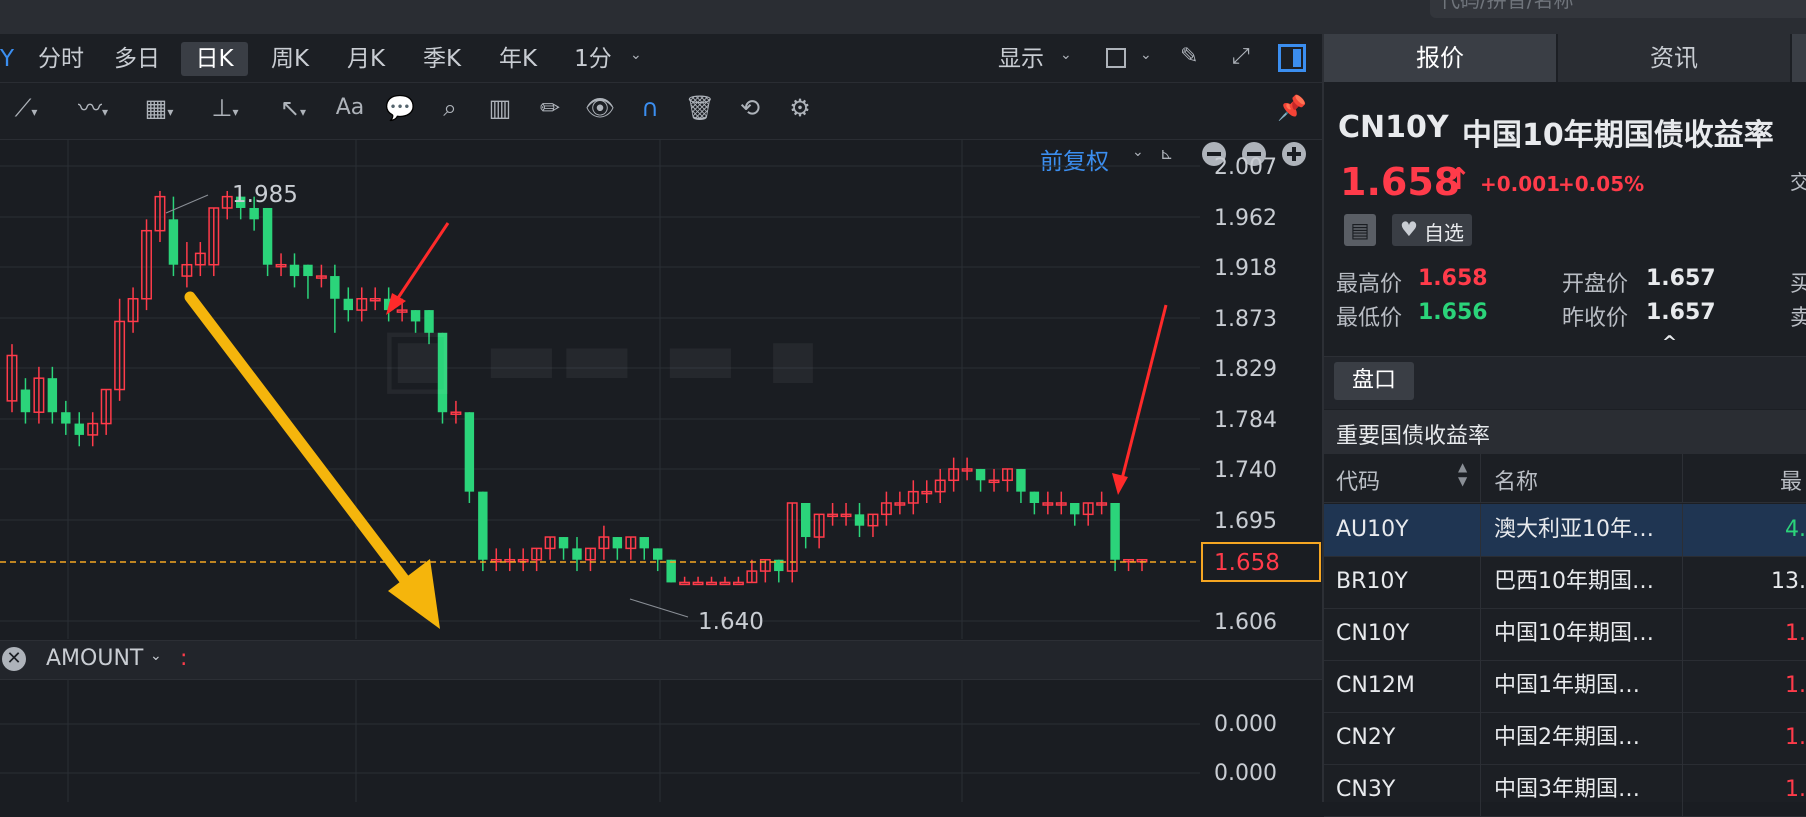 The image size is (1806, 817). Describe the element at coordinates (1565, 790) in the screenshot. I see `table-row: CN3Y 中国3年期国… 1.` at that location.